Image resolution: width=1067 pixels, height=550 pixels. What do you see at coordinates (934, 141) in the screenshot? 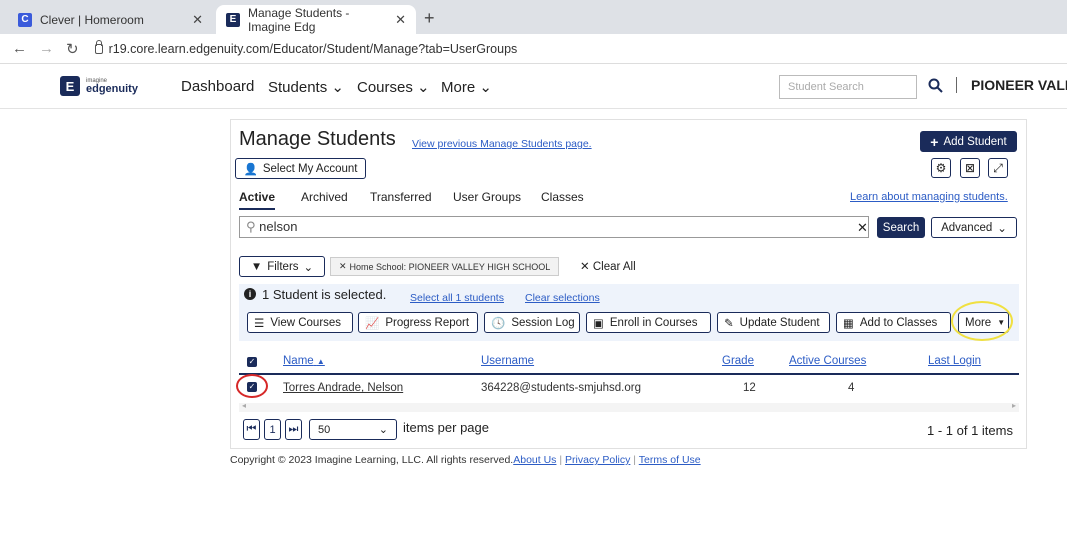
I see `plus-icon: +` at bounding box center [934, 141].